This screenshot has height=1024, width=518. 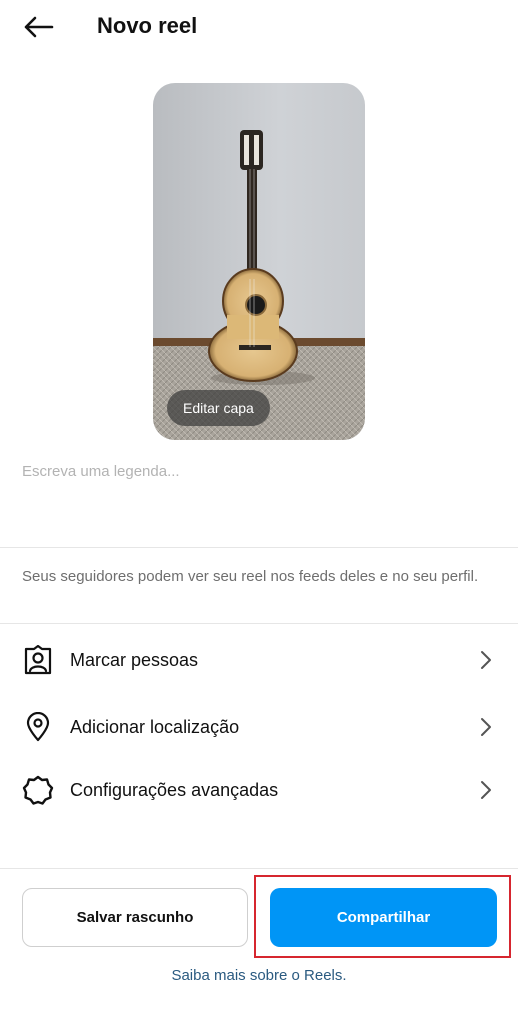 I want to click on add-location-item: Adicionar localização, so click(x=259, y=727).